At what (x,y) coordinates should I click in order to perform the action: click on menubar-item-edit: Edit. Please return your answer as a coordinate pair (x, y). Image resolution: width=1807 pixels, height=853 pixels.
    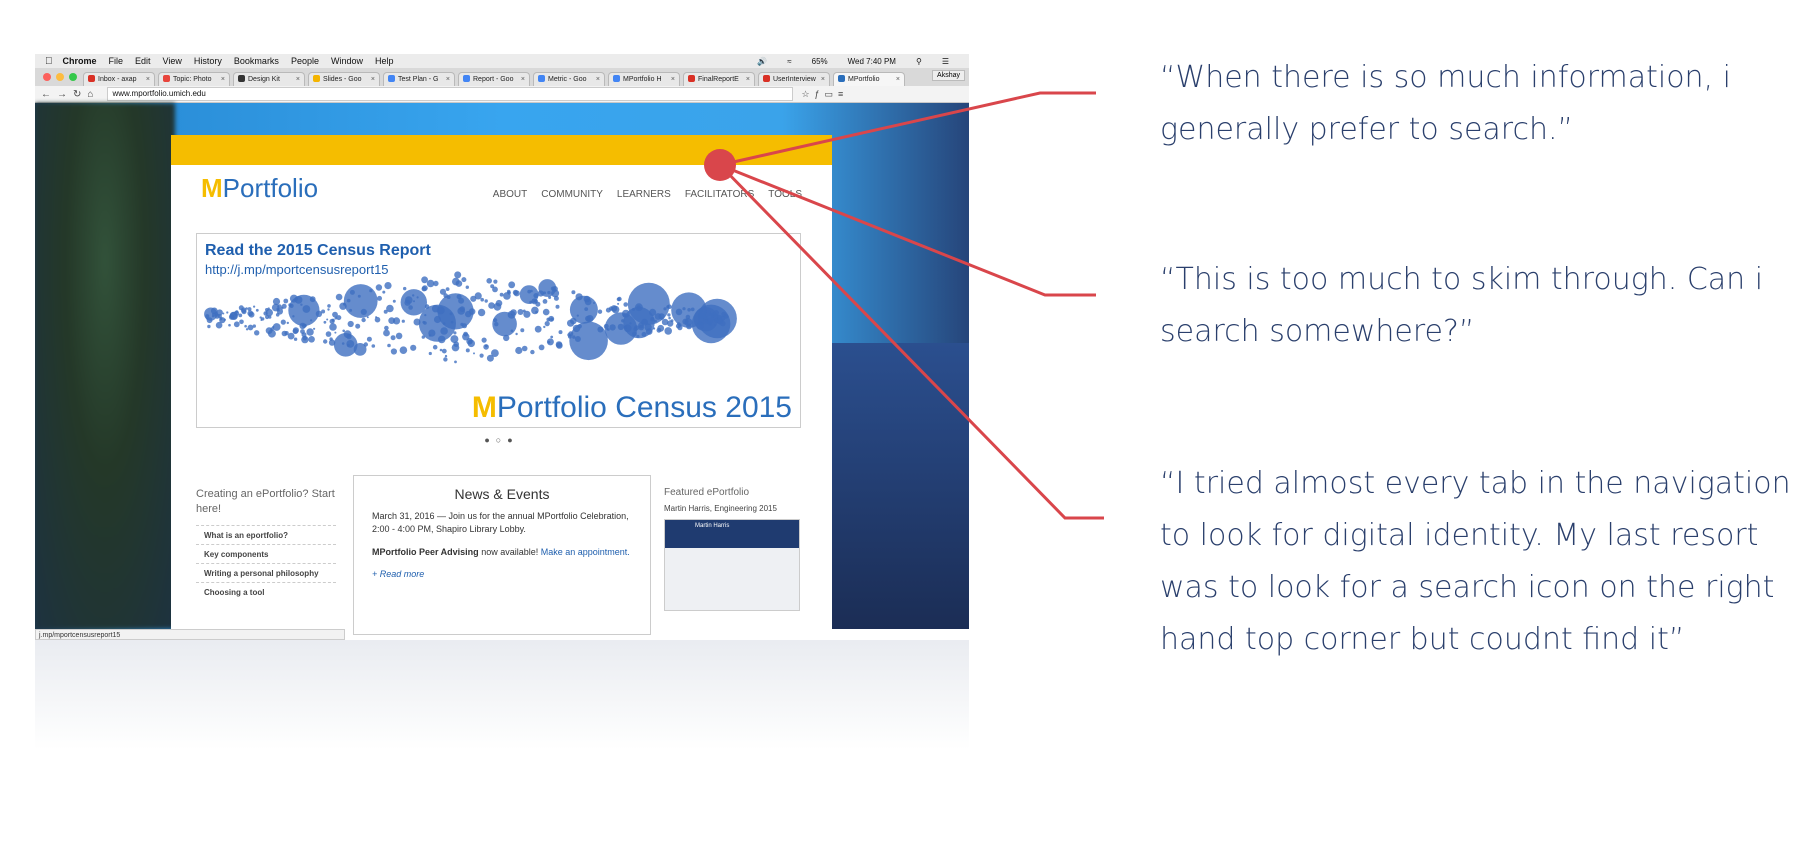
    Looking at the image, I should click on (143, 61).